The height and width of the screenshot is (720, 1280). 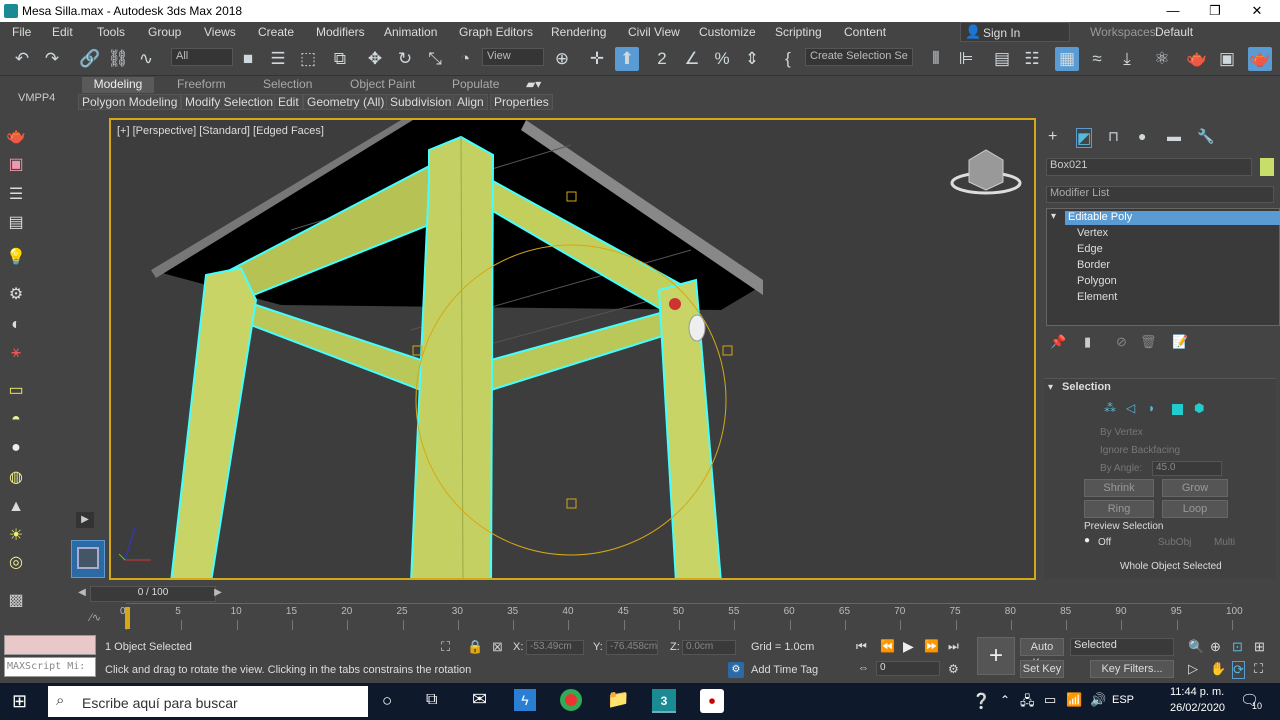 What do you see at coordinates (1140, 450) in the screenshot?
I see `ignore-backfacing-checkbox: Ignore Backfacing` at bounding box center [1140, 450].